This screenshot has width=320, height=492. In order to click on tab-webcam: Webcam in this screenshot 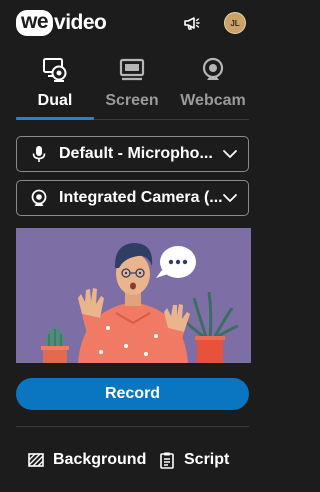, I will do `click(213, 86)`.